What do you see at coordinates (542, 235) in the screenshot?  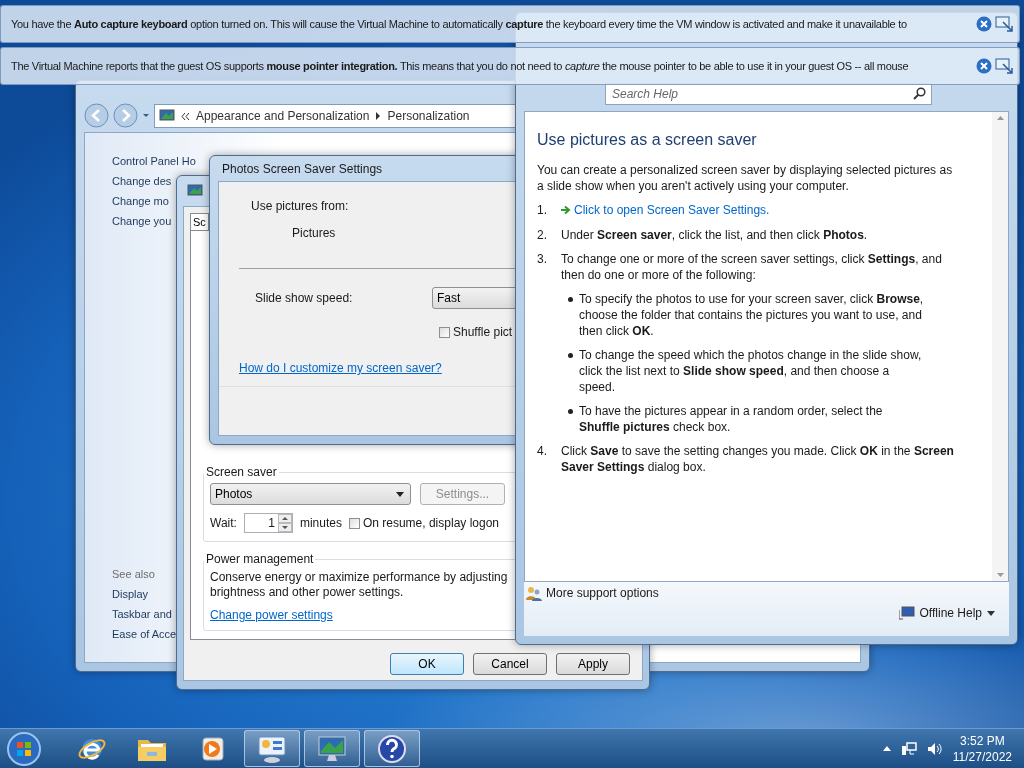 I see `step-number: 2.` at bounding box center [542, 235].